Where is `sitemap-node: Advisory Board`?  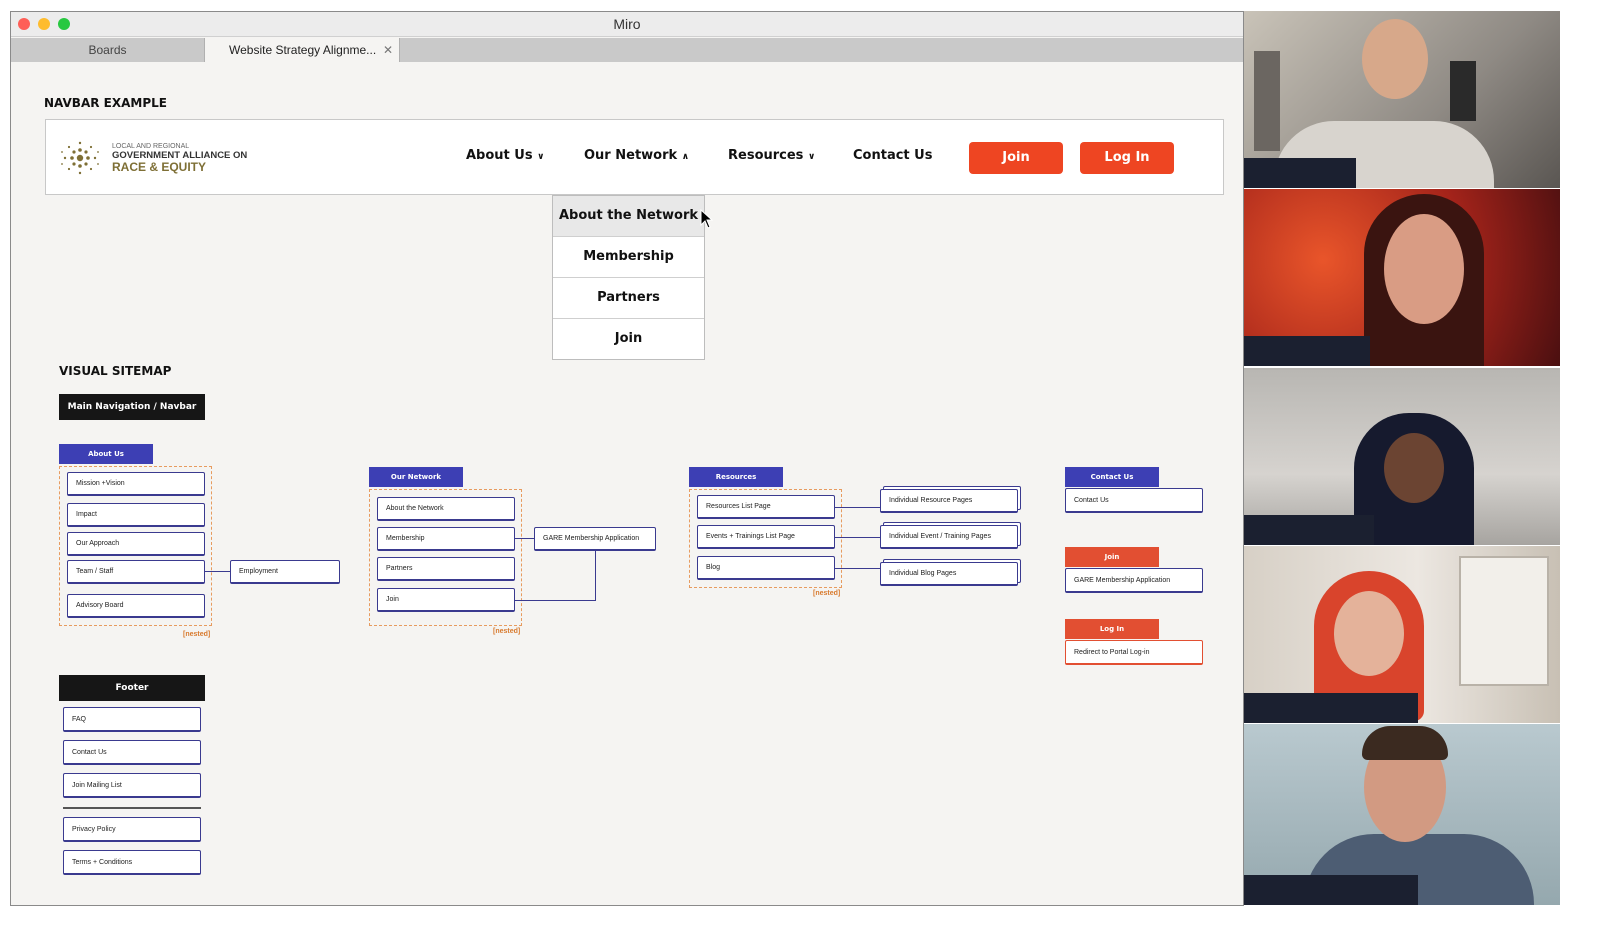
sitemap-node: Advisory Board is located at coordinates (136, 606).